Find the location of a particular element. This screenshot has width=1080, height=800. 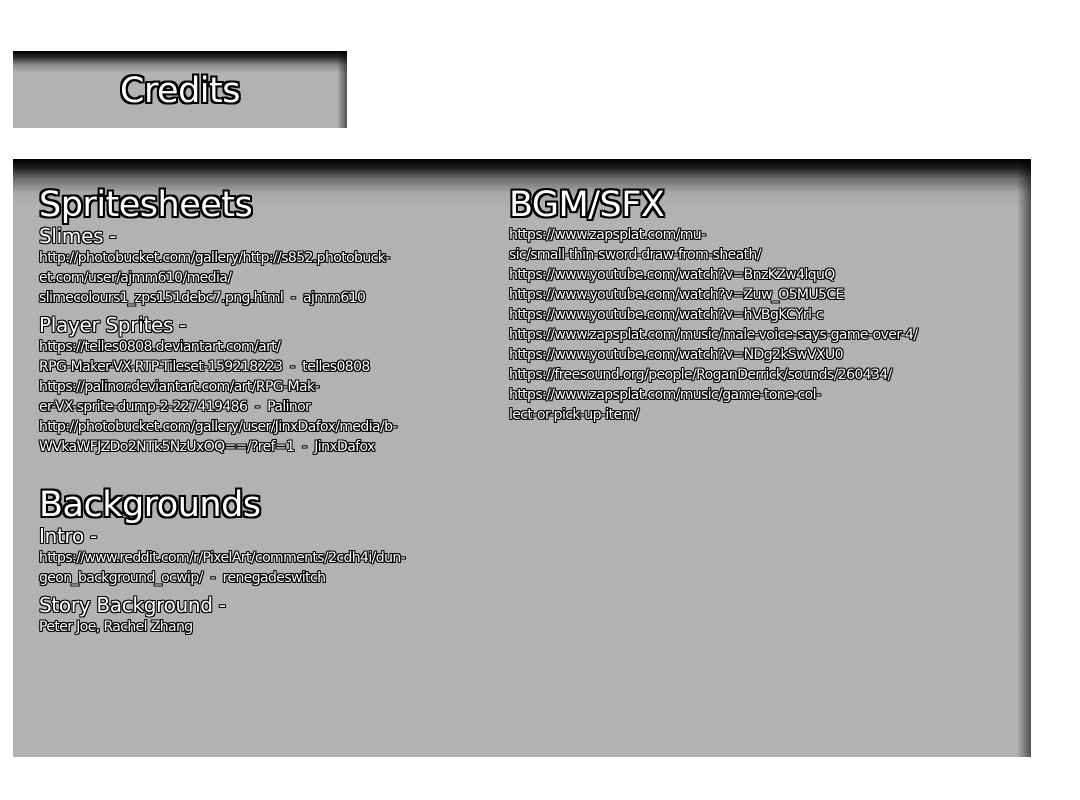

backgrounds-heading: Backgrounds is located at coordinates (150, 505).